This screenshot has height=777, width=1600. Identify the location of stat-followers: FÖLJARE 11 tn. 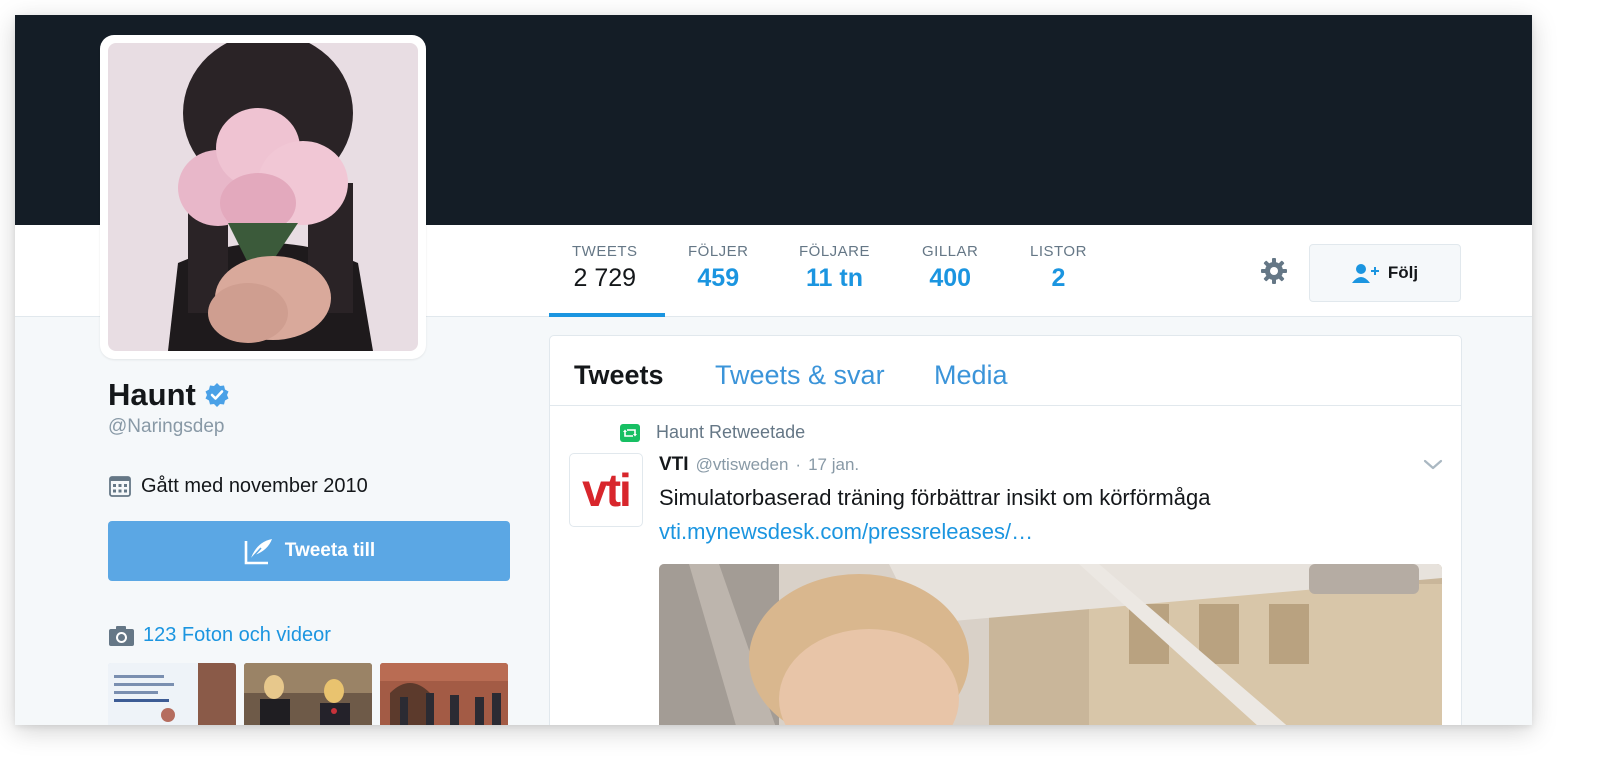
(834, 268).